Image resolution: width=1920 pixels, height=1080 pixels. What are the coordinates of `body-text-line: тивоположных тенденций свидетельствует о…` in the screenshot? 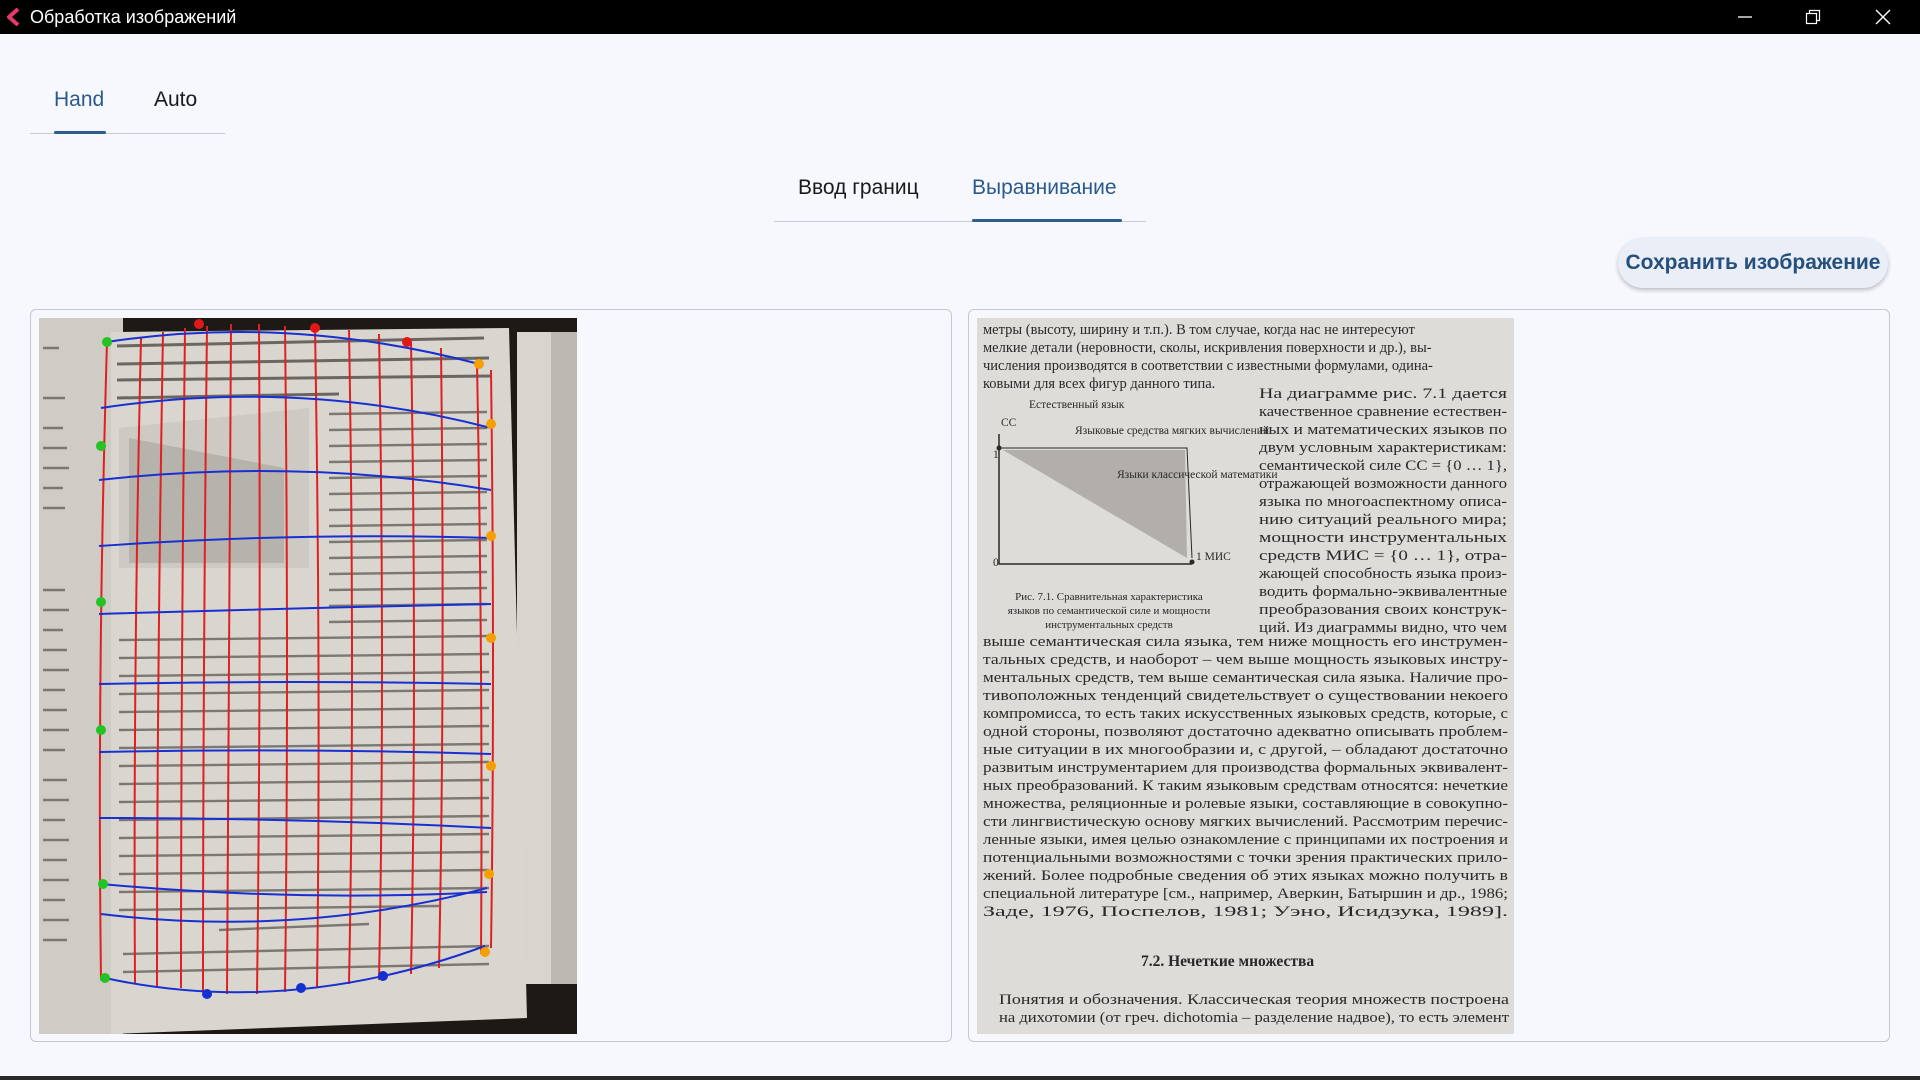 It's located at (1245, 696).